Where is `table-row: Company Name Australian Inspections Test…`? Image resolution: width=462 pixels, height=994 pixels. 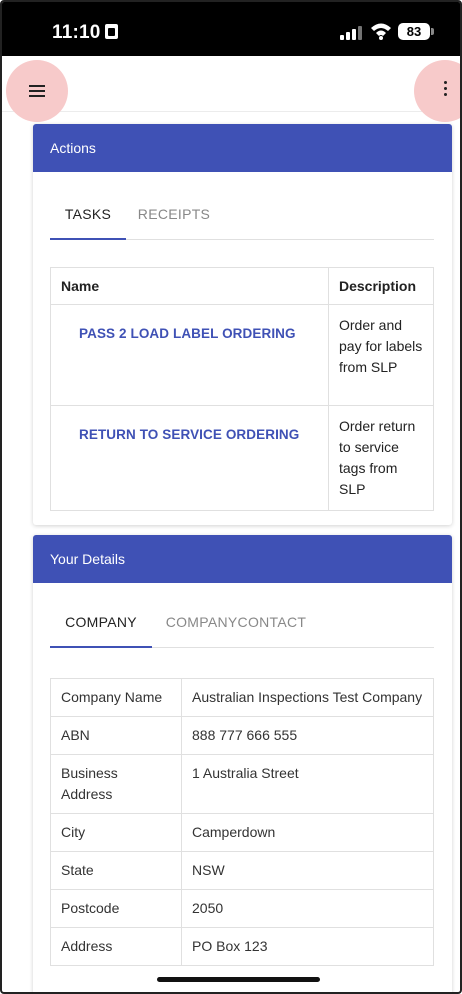
table-row: Company Name Australian Inspections Test… is located at coordinates (242, 697).